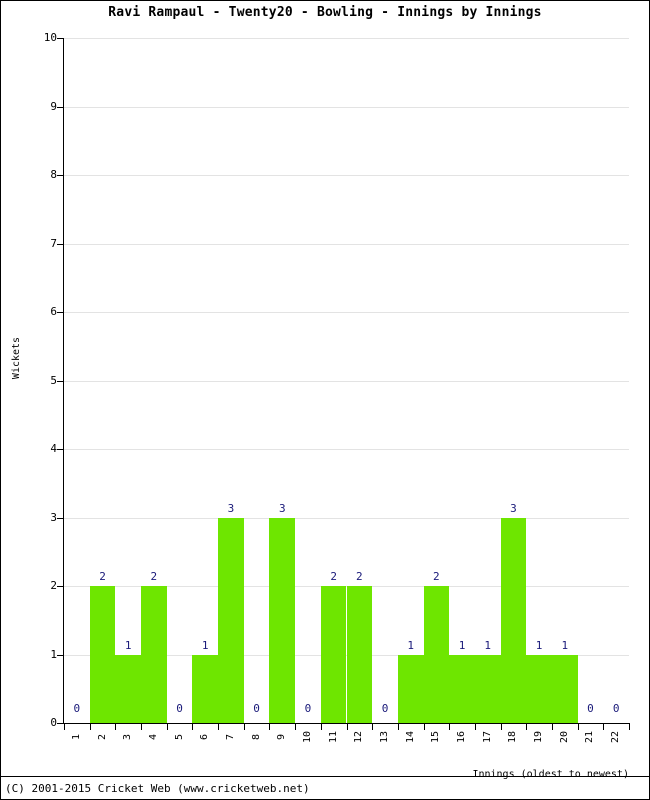 The image size is (650, 800). I want to click on y-tick-label-2: 2, so click(53, 585).